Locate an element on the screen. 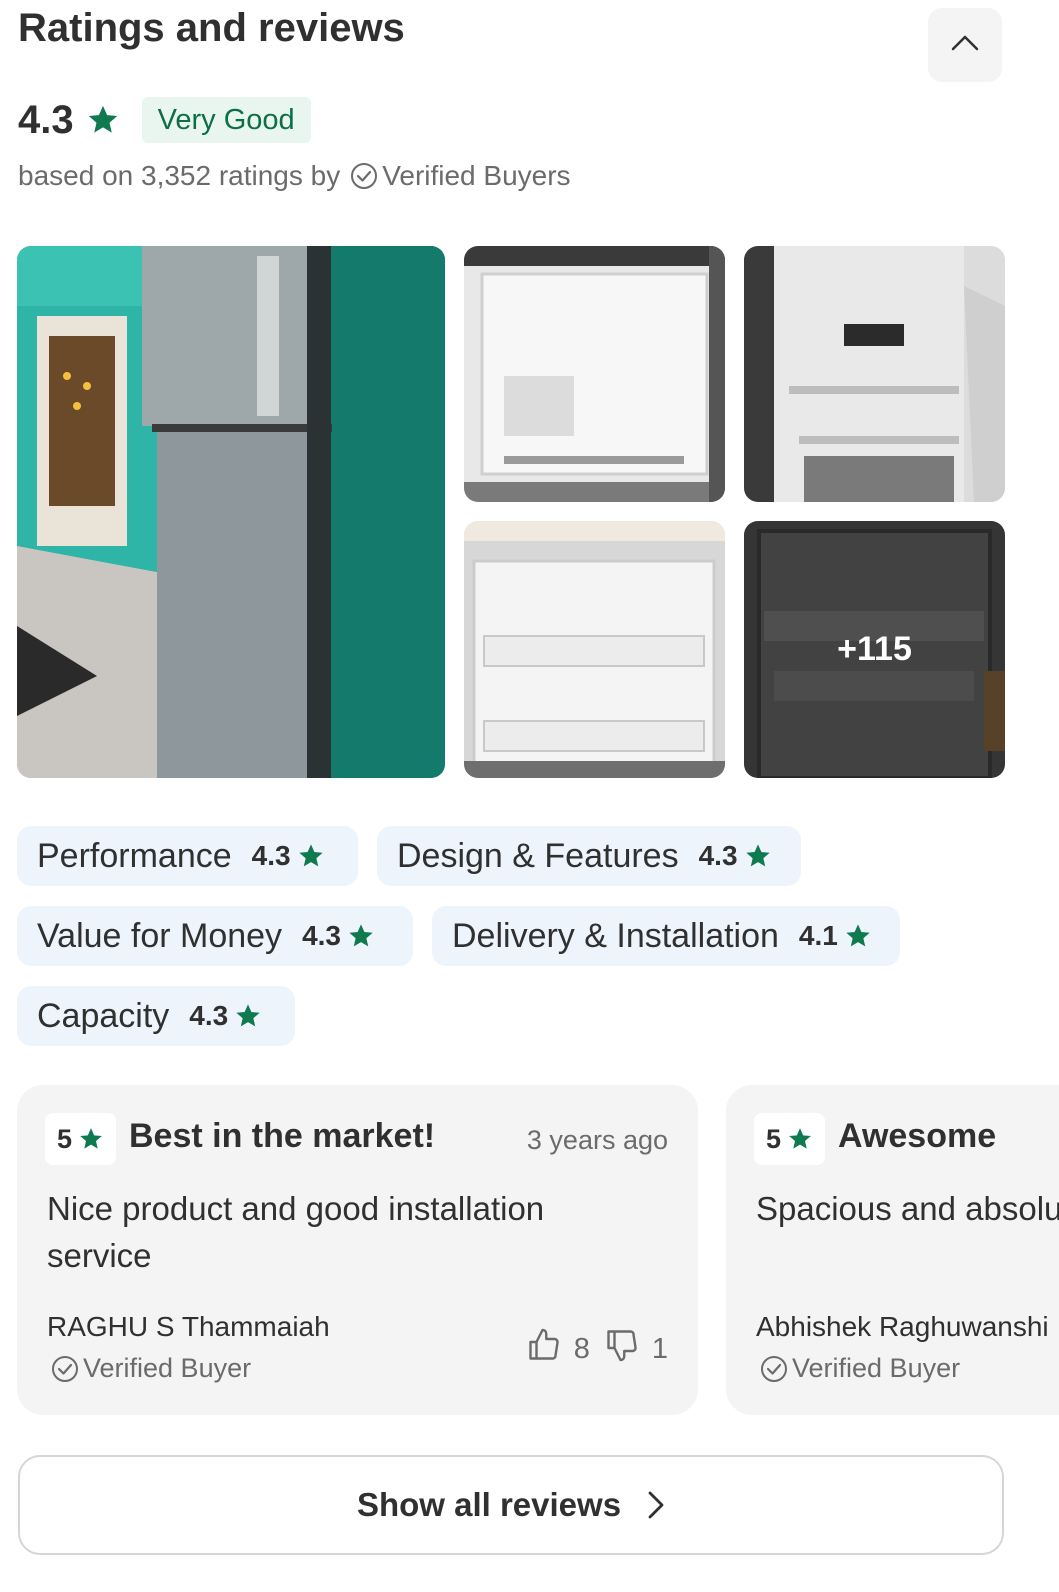 This screenshot has width=1059, height=1592. aspect-chip-delivery-installation: Delivery & Installation 4.1 is located at coordinates (666, 936).